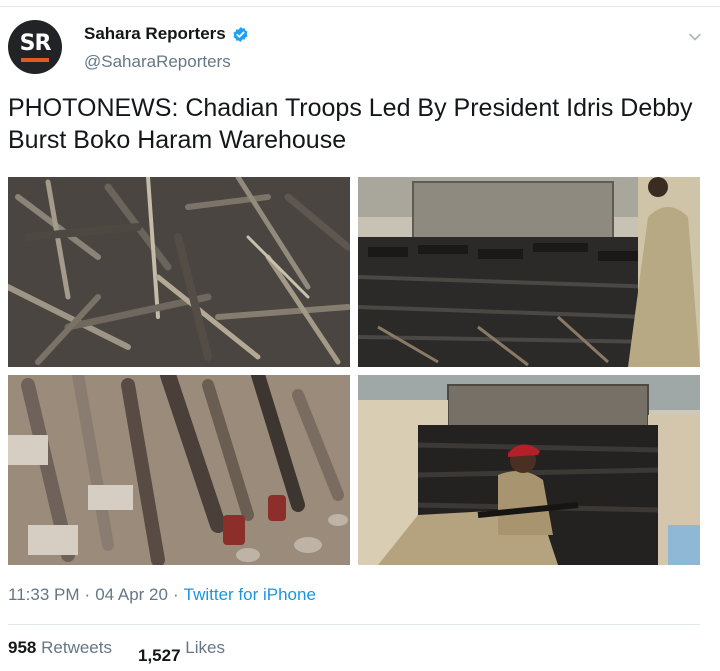  I want to click on stats-divider, so click(354, 624).